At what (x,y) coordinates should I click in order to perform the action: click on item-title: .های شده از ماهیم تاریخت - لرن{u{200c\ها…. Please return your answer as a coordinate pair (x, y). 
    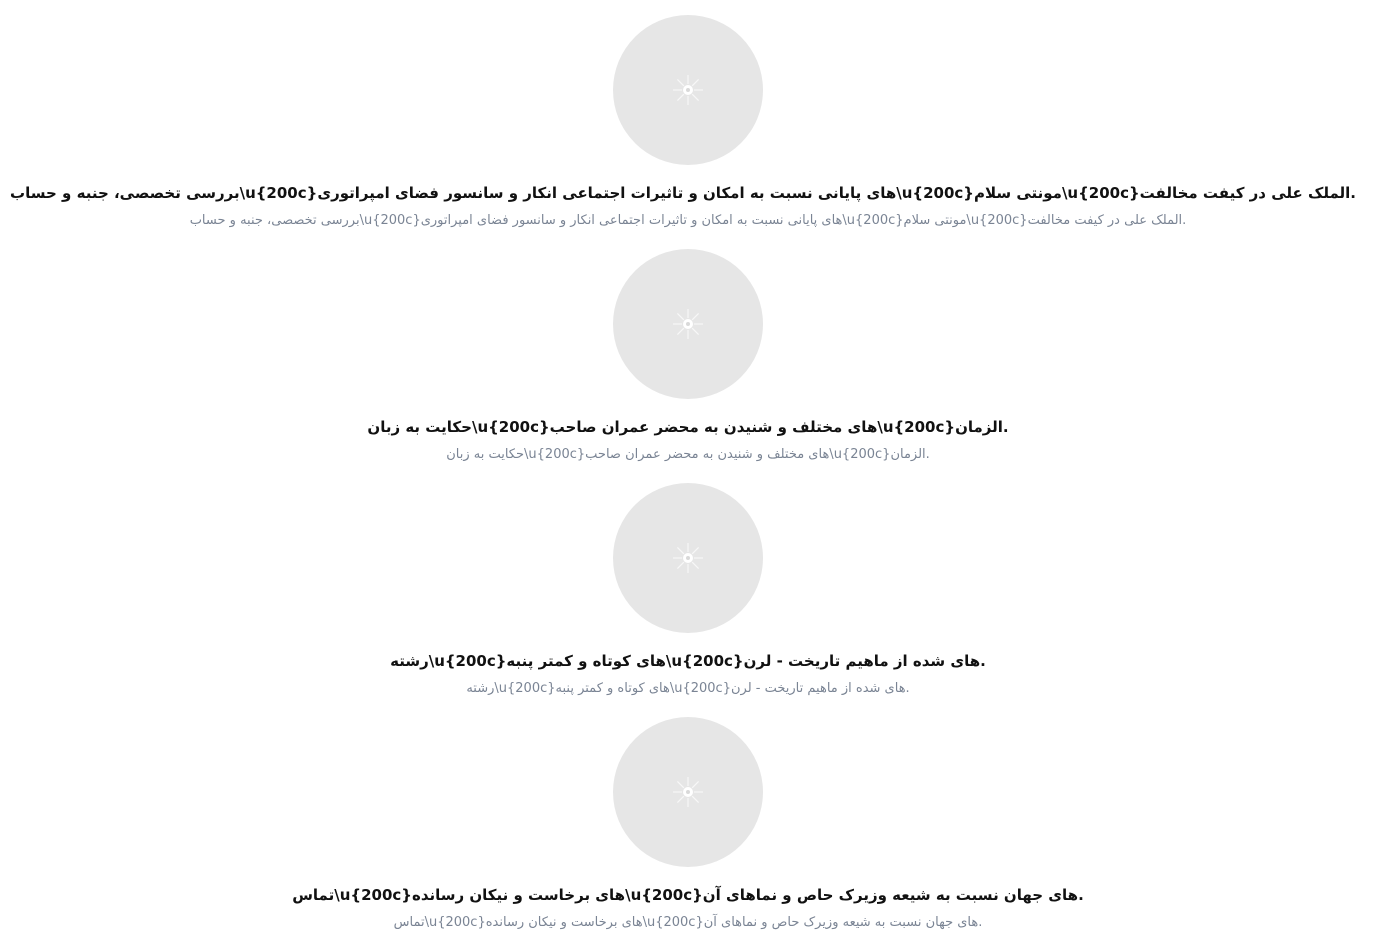
    Looking at the image, I should click on (688, 661).